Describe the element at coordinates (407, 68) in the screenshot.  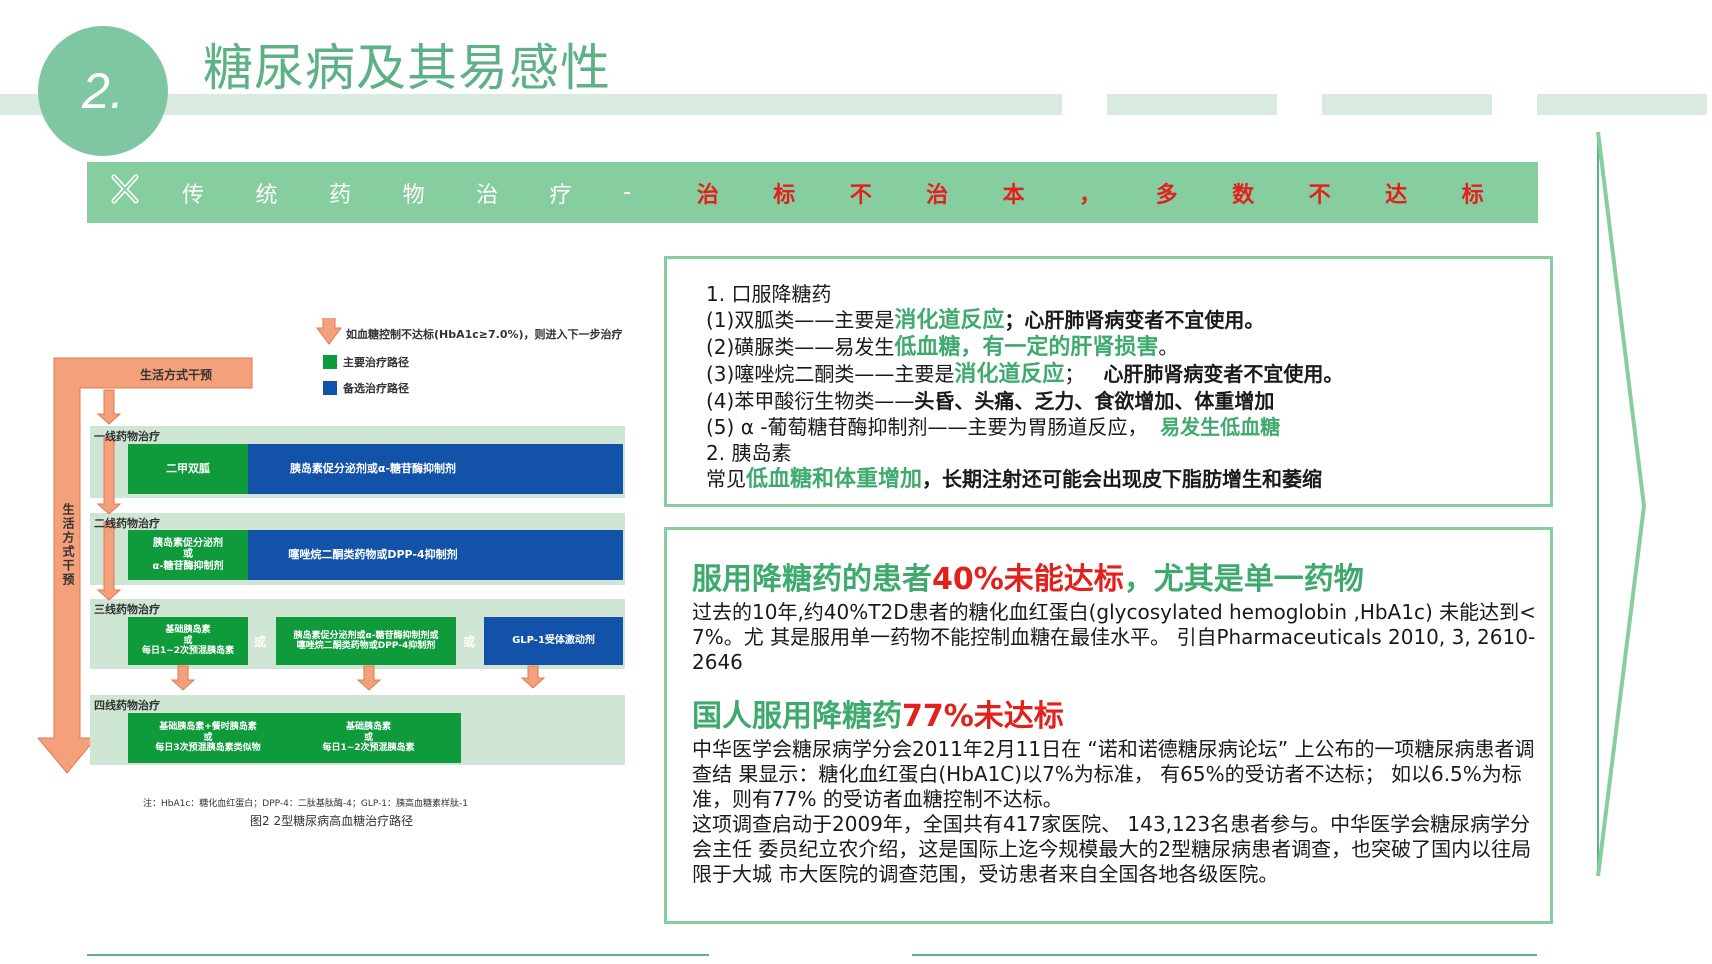
I see `page-title: 糖尿病及其易感性` at that location.